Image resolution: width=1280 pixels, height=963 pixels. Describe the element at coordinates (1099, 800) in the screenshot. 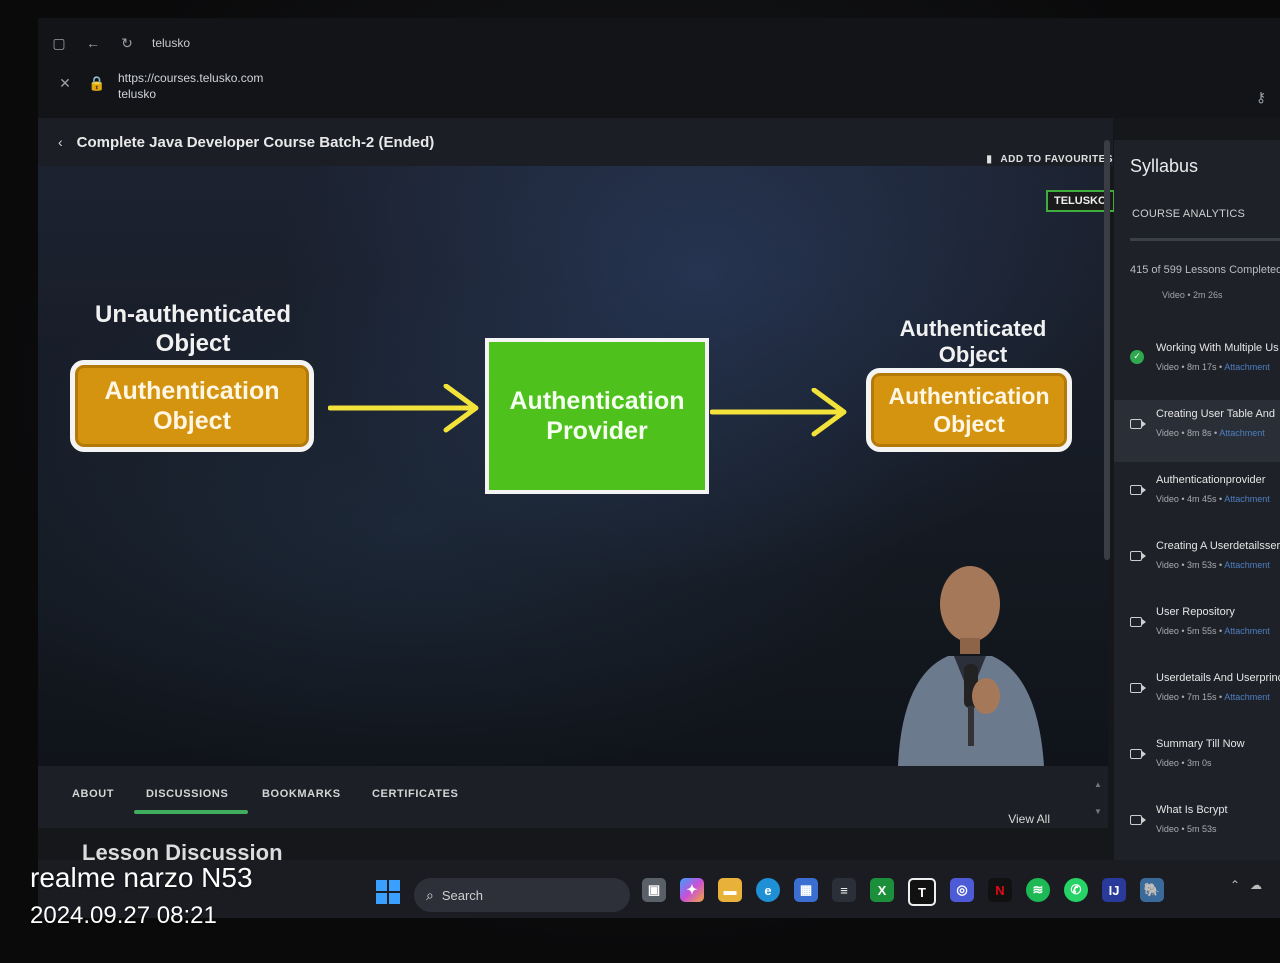

I see `scrollbar: ▲ ▼` at that location.